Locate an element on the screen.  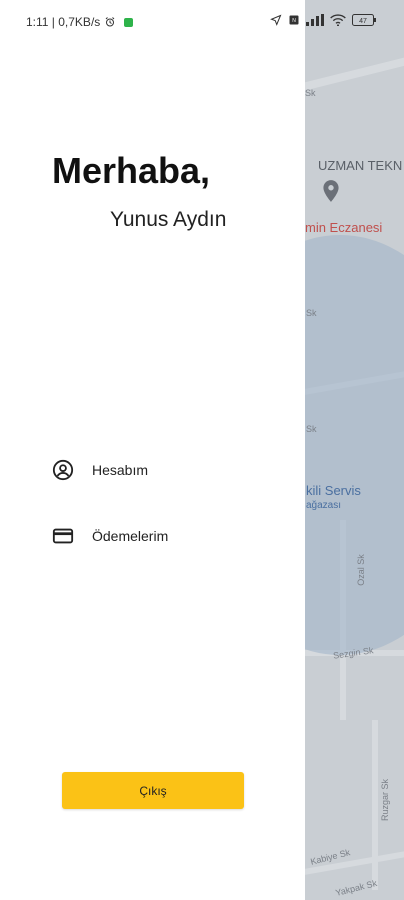
service-sub-label: ağazası is located at coordinates (324, 505).